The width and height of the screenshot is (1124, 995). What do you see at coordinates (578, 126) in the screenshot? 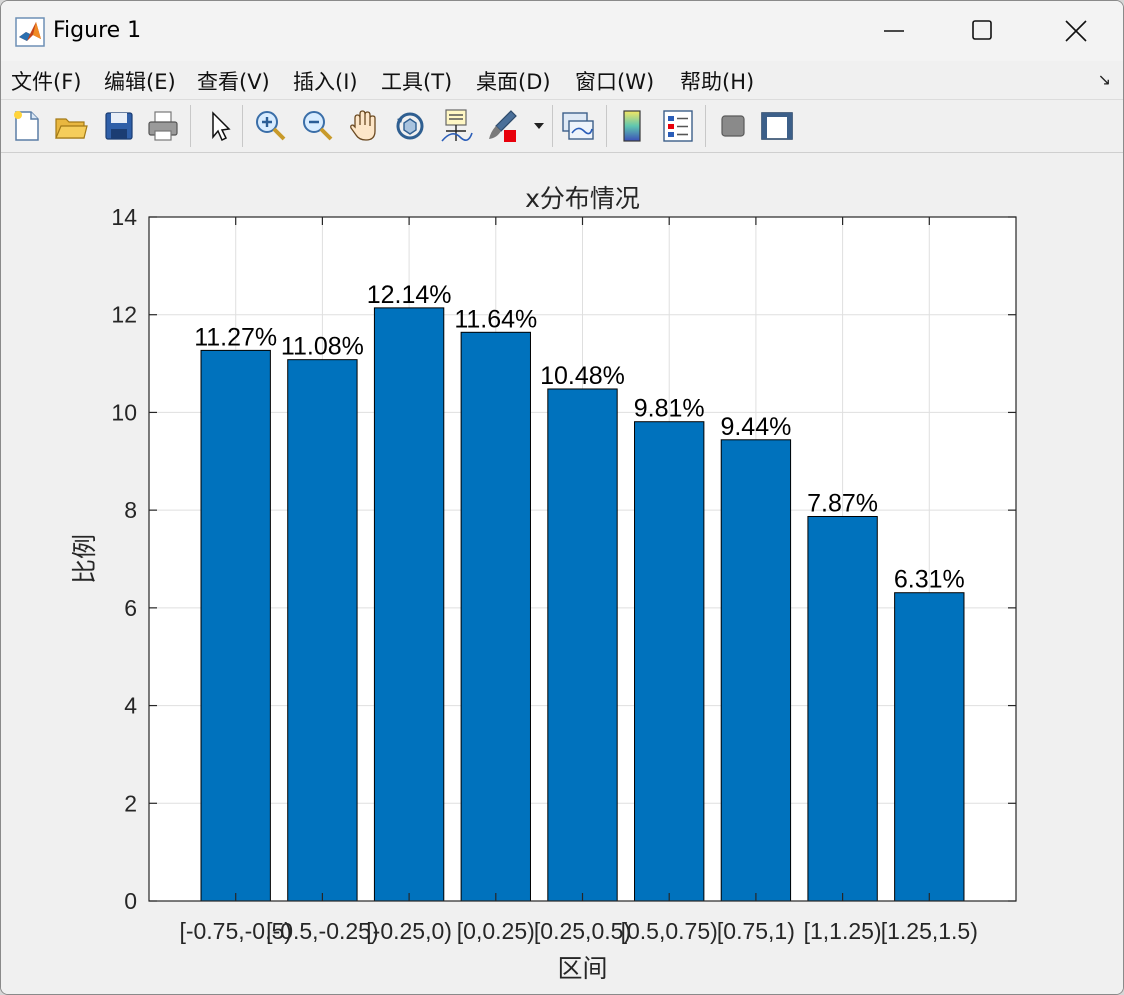
I see `link-plot-icon` at bounding box center [578, 126].